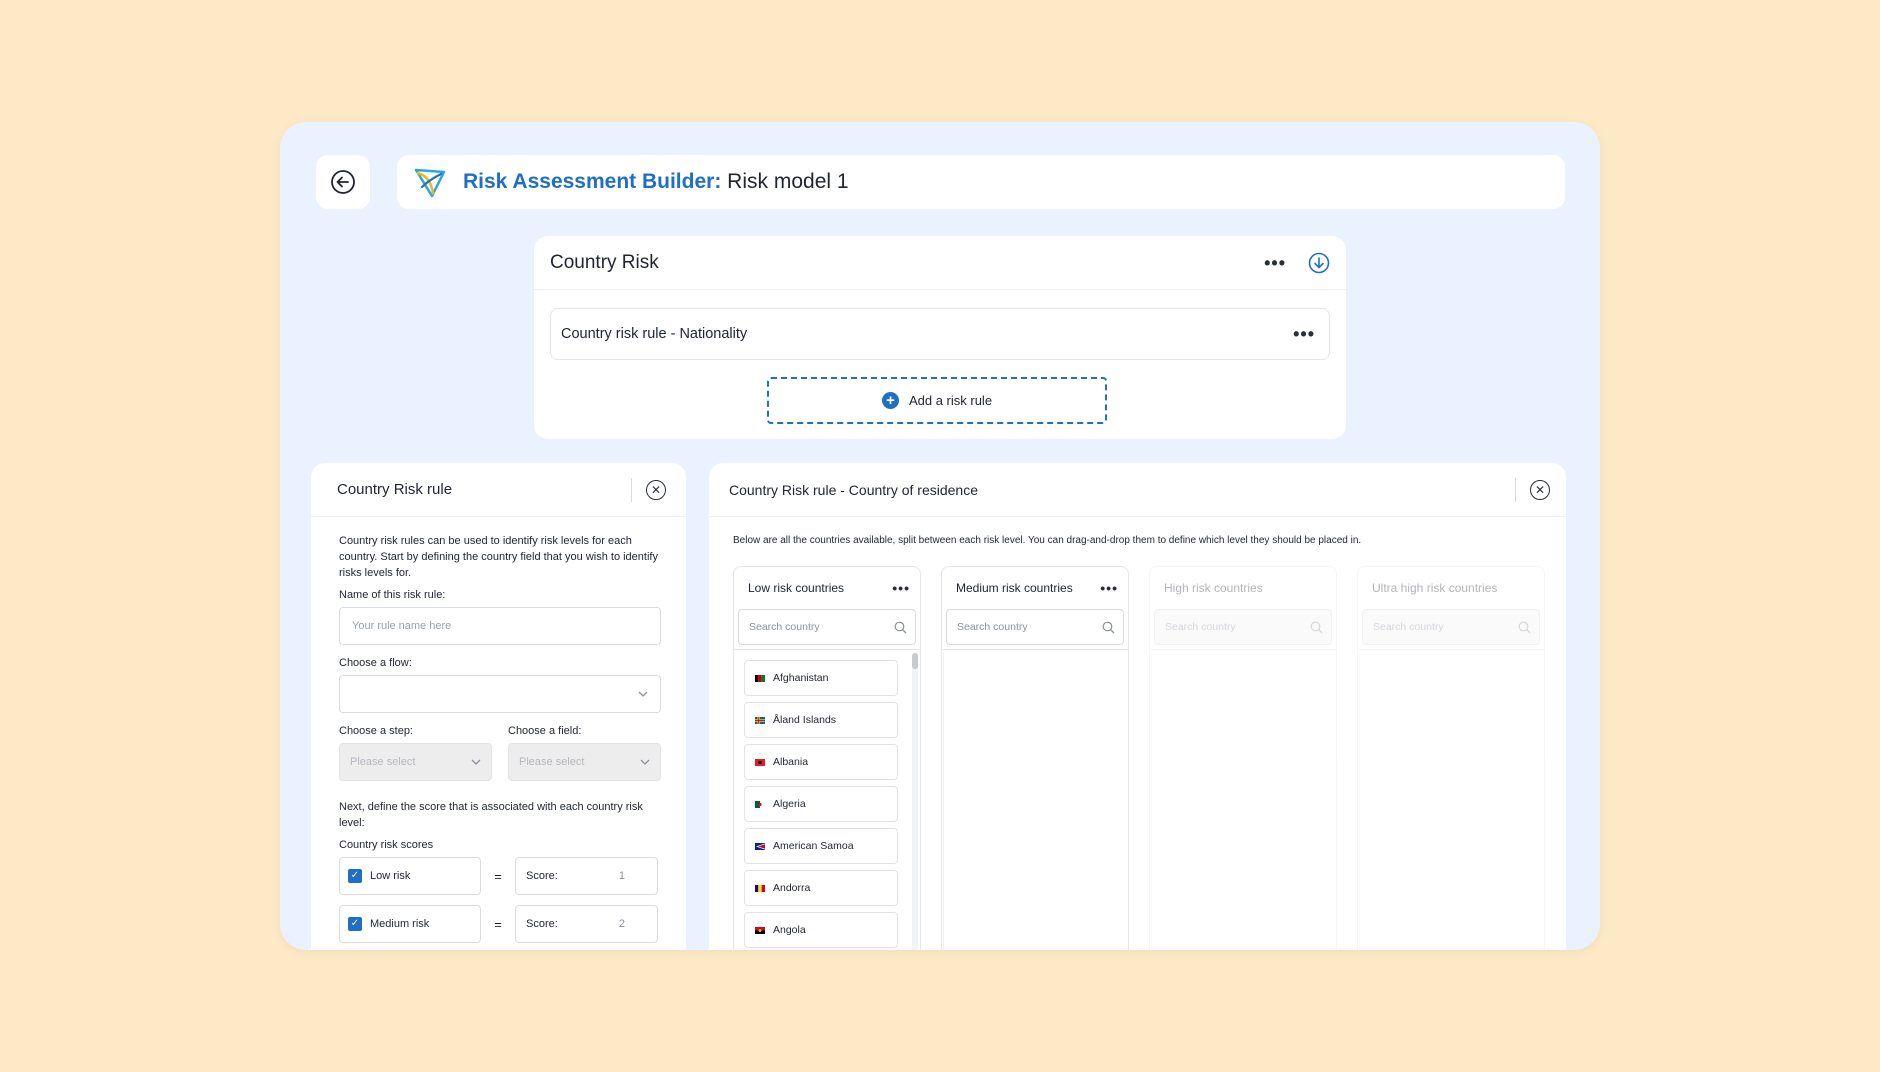 Image resolution: width=1880 pixels, height=1072 pixels. What do you see at coordinates (654, 334) in the screenshot?
I see `risk-rule-label: Country risk rule - Nationality` at bounding box center [654, 334].